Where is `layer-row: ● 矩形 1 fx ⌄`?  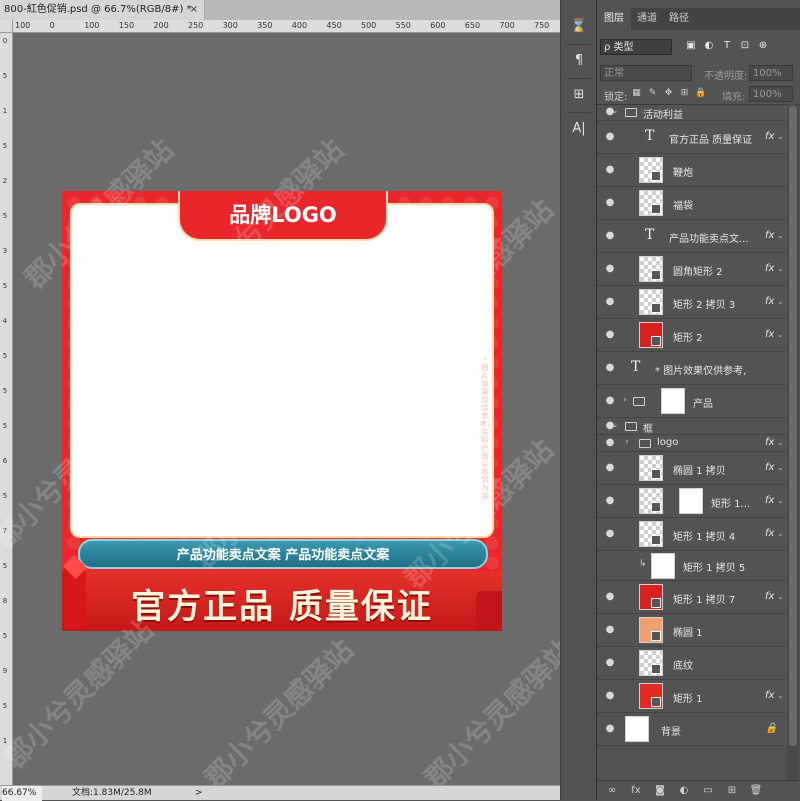
layer-row: ● 矩形 1 fx ⌄ is located at coordinates (691, 696).